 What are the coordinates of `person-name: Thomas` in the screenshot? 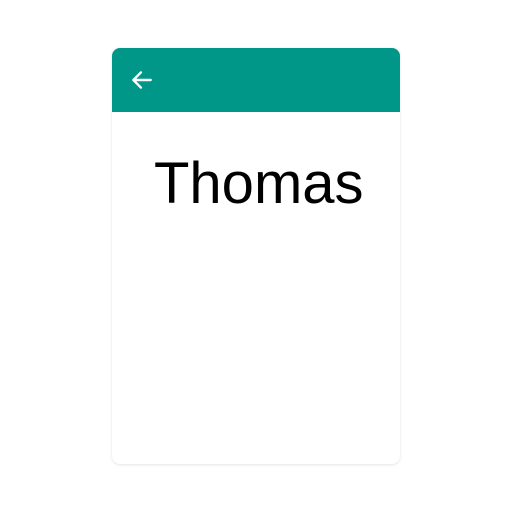 It's located at (259, 183).